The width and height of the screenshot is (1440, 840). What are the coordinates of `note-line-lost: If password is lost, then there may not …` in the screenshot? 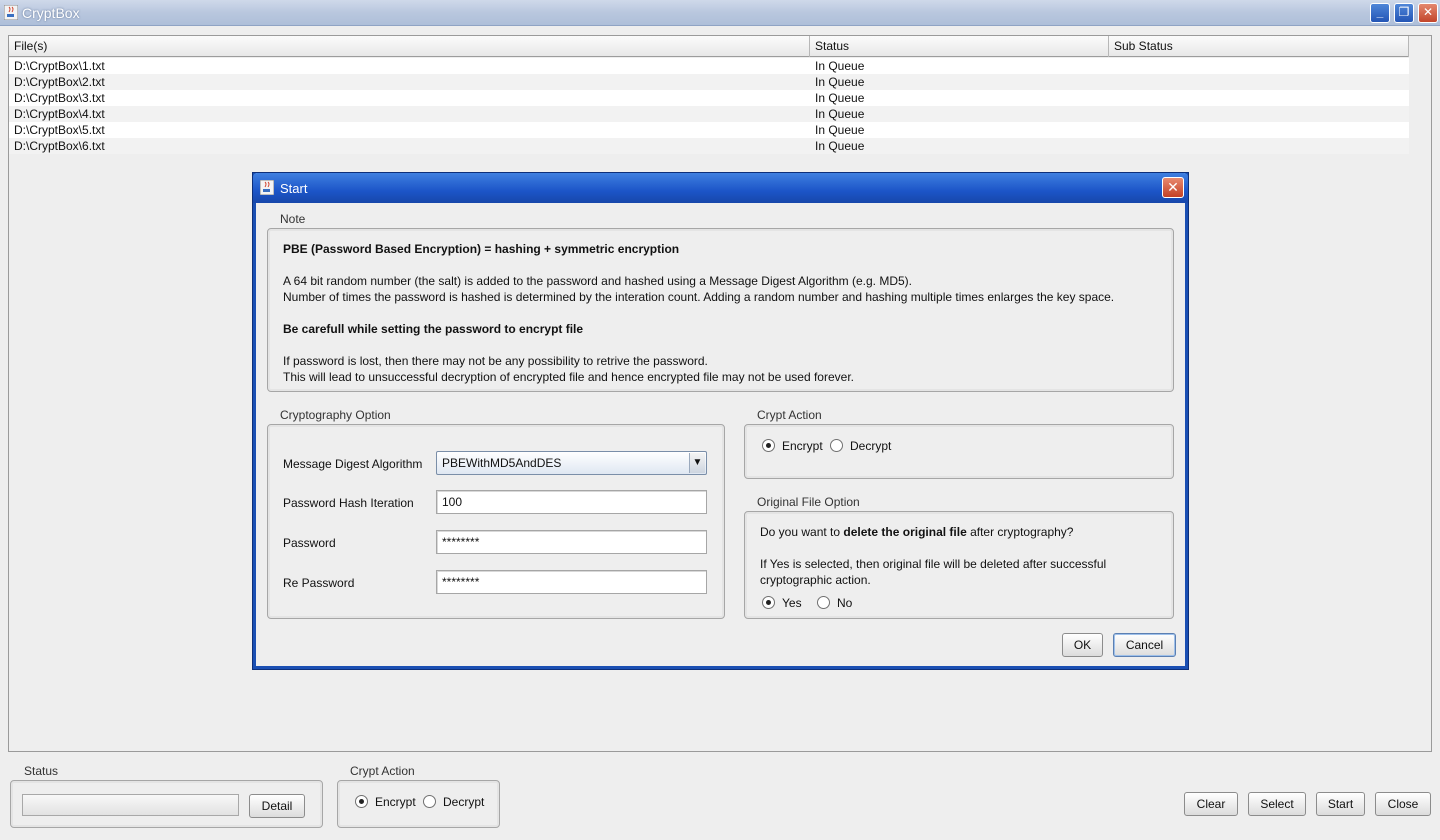 It's located at (495, 361).